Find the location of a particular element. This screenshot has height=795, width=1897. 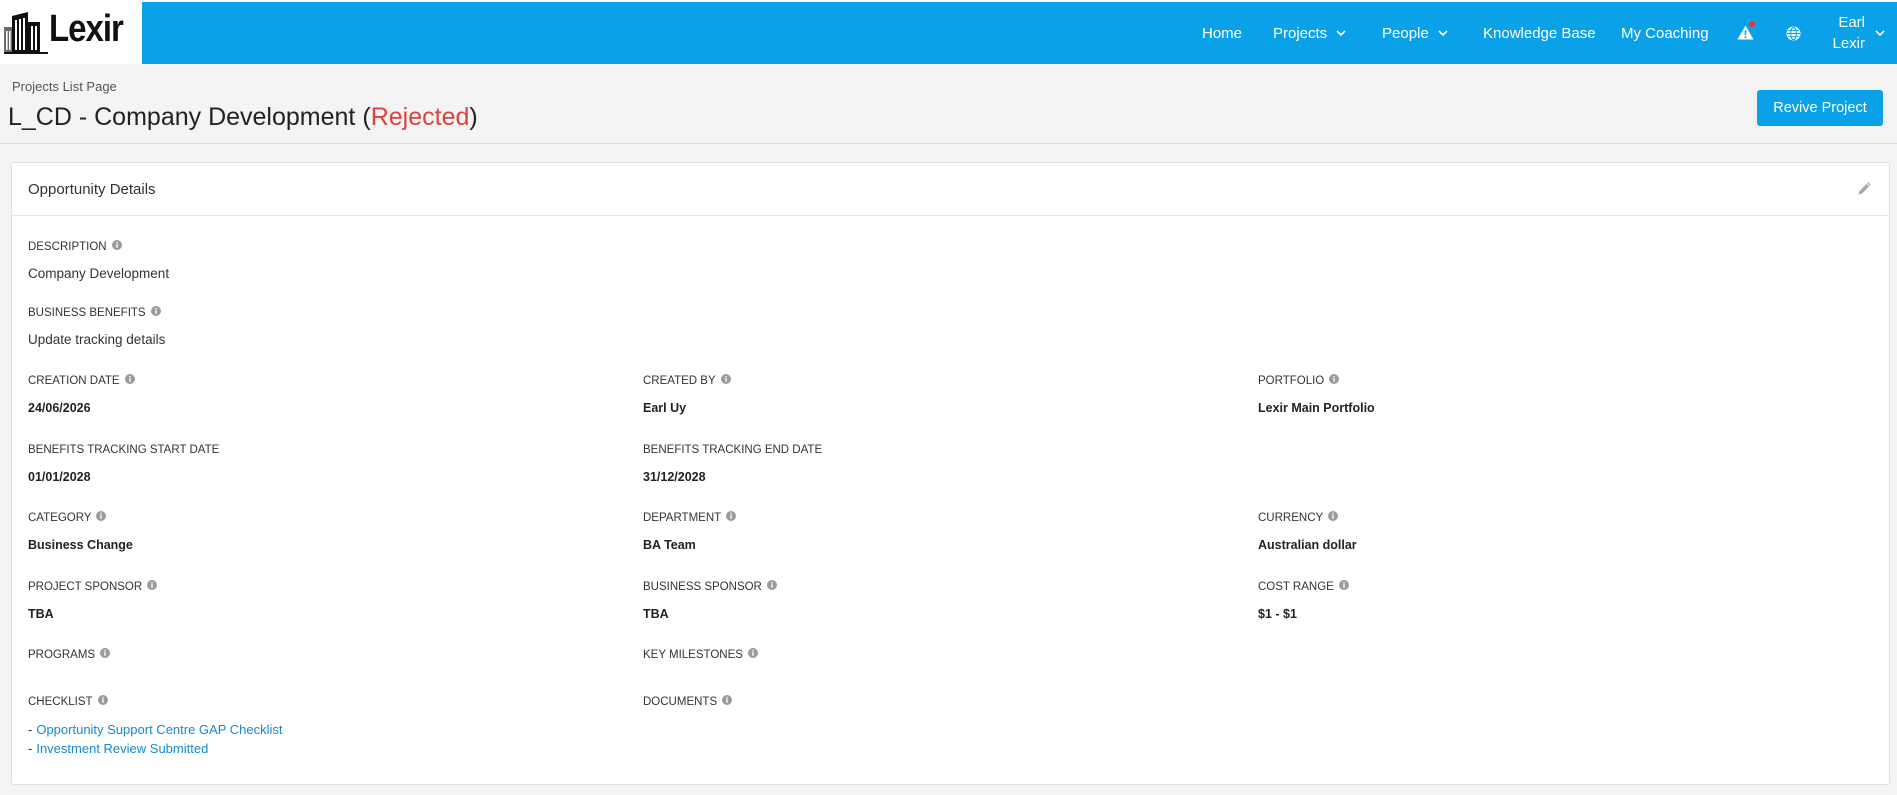

field-department-value: BA Team is located at coordinates (669, 545).